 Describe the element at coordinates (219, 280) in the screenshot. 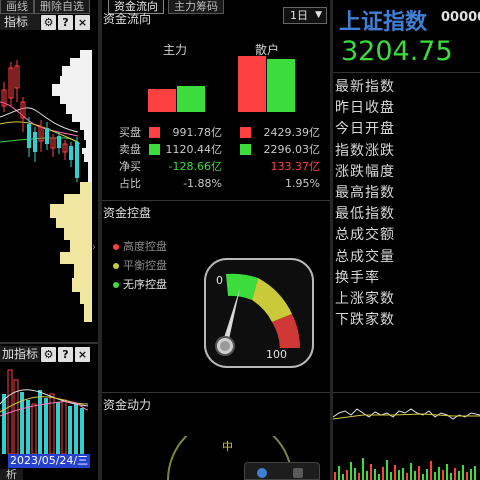

I see `gauge-min-label: 0` at that location.